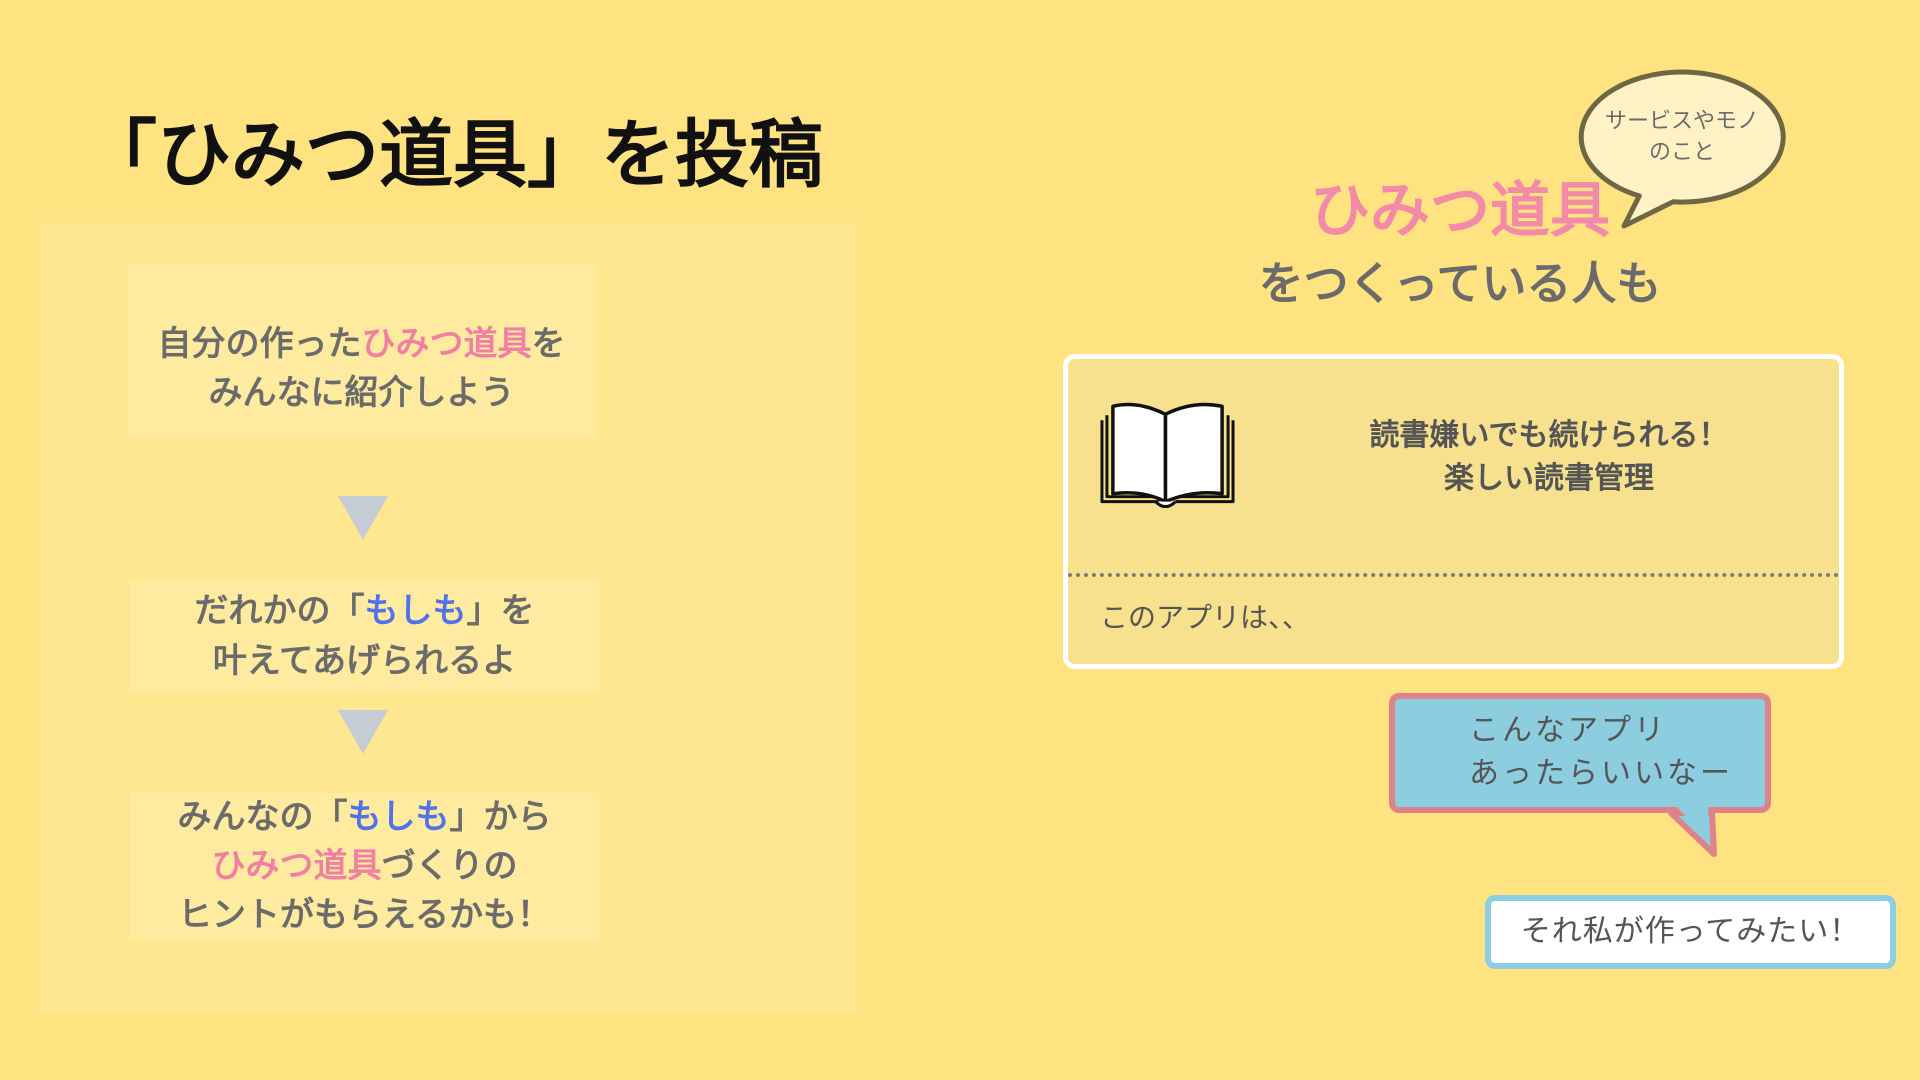 The width and height of the screenshot is (1920, 1080). What do you see at coordinates (364, 661) in the screenshot?
I see `step-2-line-2: 叶えてあげられるよ` at bounding box center [364, 661].